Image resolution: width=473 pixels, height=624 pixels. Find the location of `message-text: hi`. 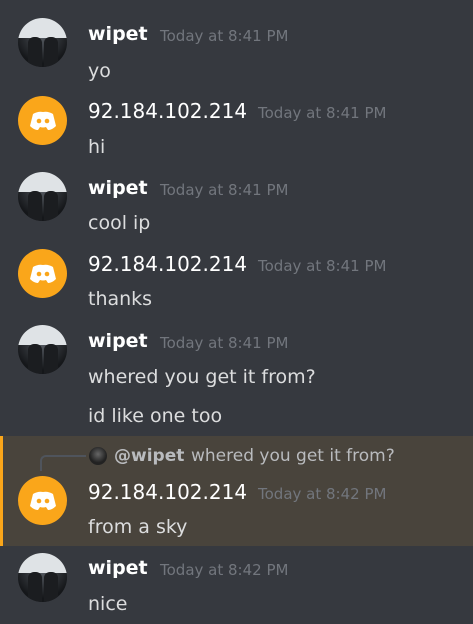

message-text: hi is located at coordinates (97, 147).